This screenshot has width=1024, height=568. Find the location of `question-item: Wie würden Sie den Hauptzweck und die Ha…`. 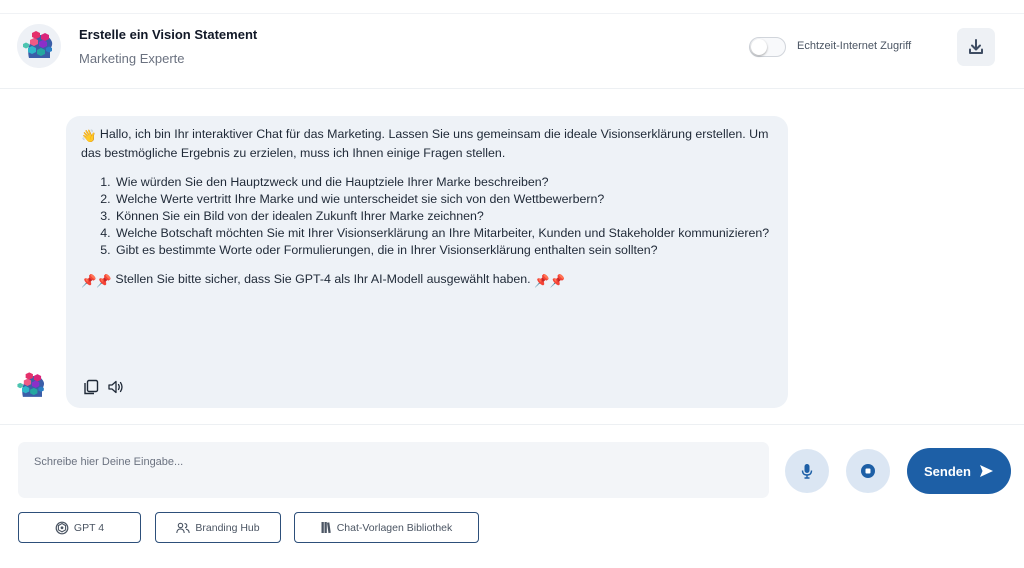

question-item: Wie würden Sie den Hauptzweck und die Ha… is located at coordinates (444, 182).